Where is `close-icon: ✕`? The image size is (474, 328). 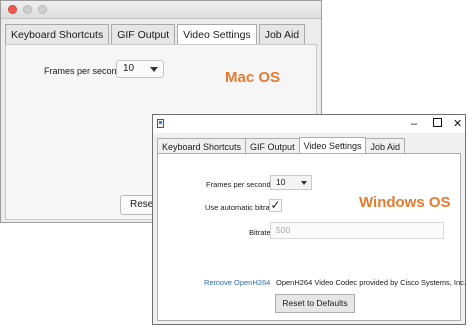
close-icon: ✕ is located at coordinates (457, 124).